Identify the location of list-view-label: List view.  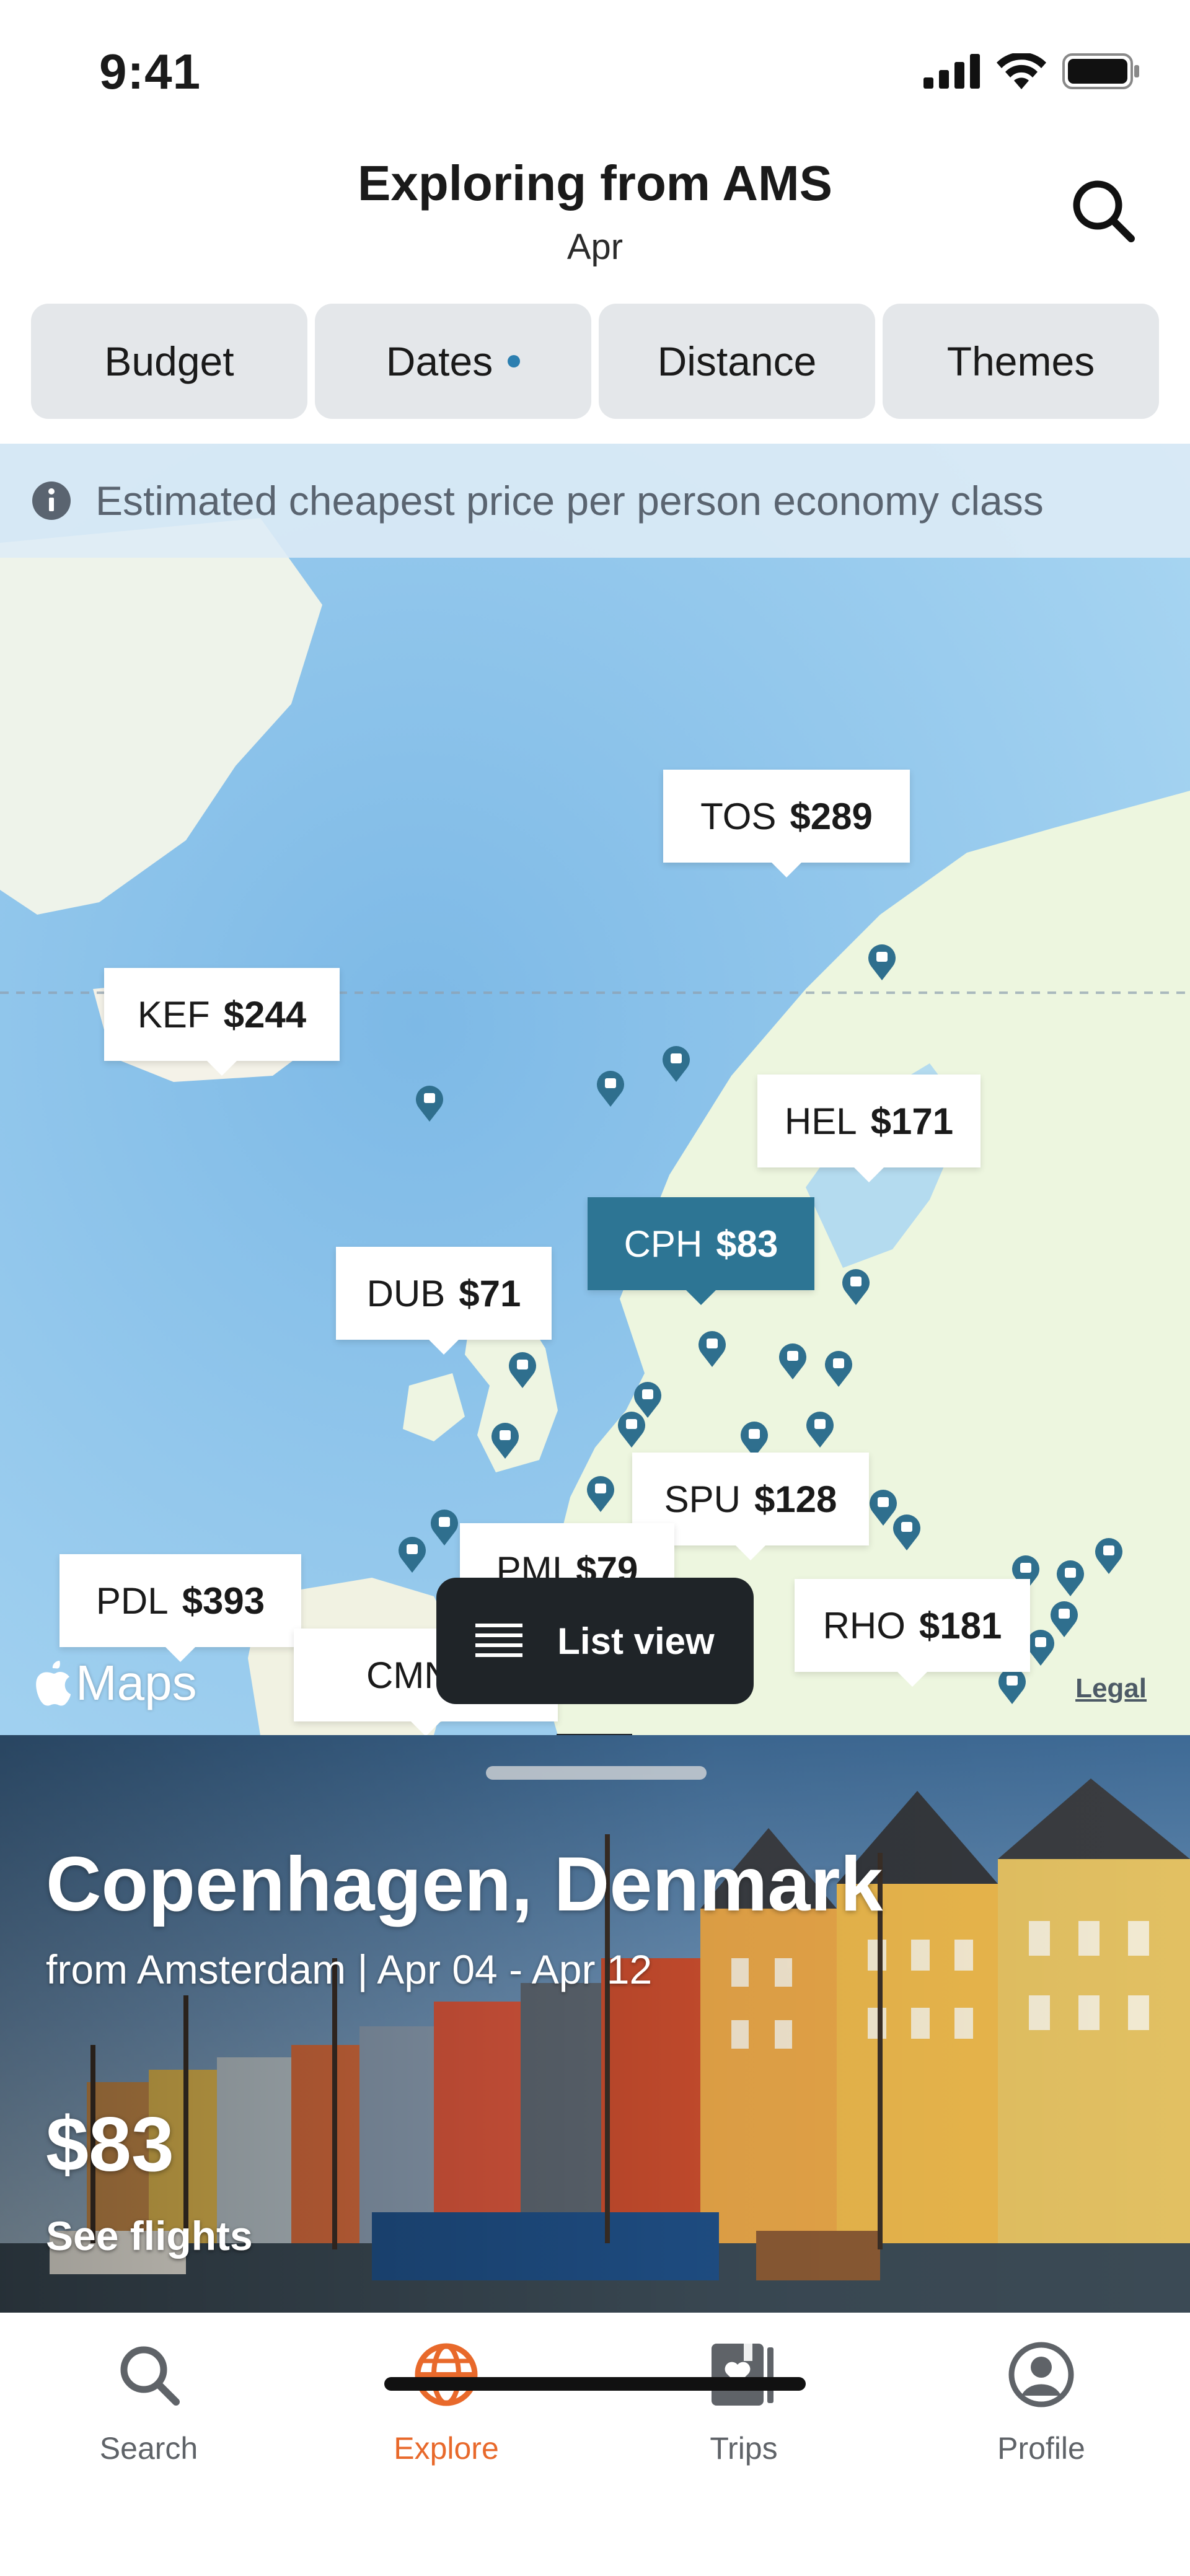
(636, 1641).